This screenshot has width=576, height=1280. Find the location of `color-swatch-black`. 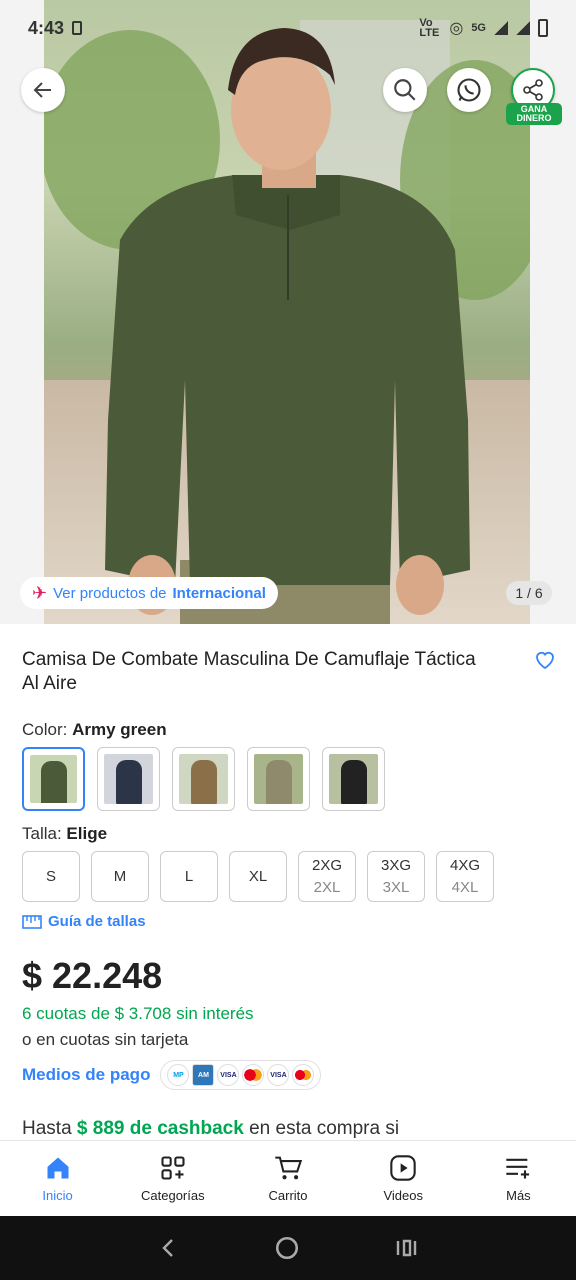

color-swatch-black is located at coordinates (353, 779).